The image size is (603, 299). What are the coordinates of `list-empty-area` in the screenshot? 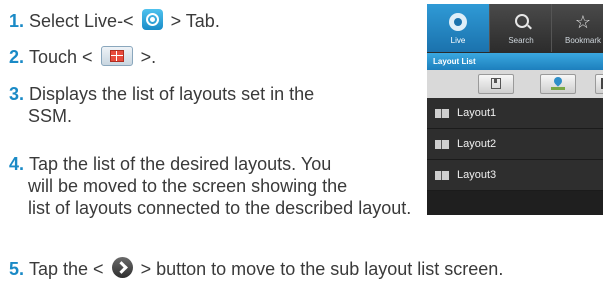 It's located at (515, 203).